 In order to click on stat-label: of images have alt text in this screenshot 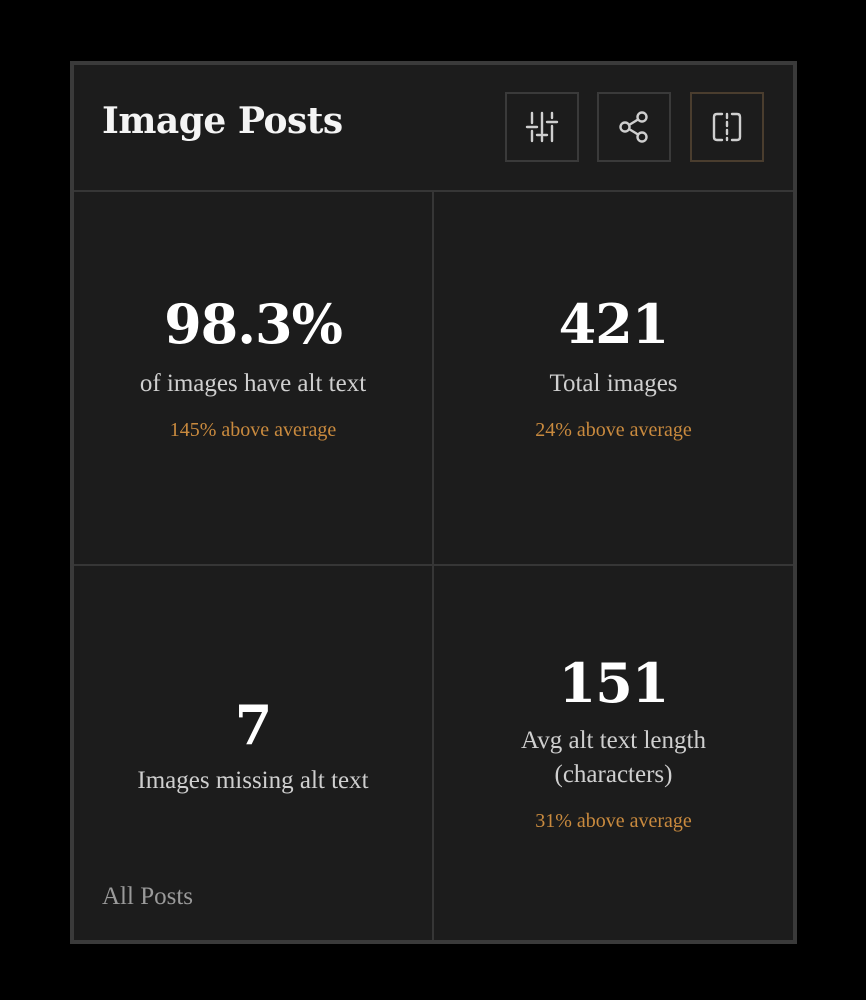, I will do `click(253, 383)`.